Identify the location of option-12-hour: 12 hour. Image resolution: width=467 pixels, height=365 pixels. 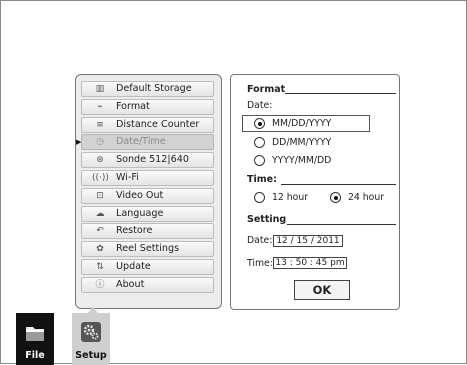
(290, 197).